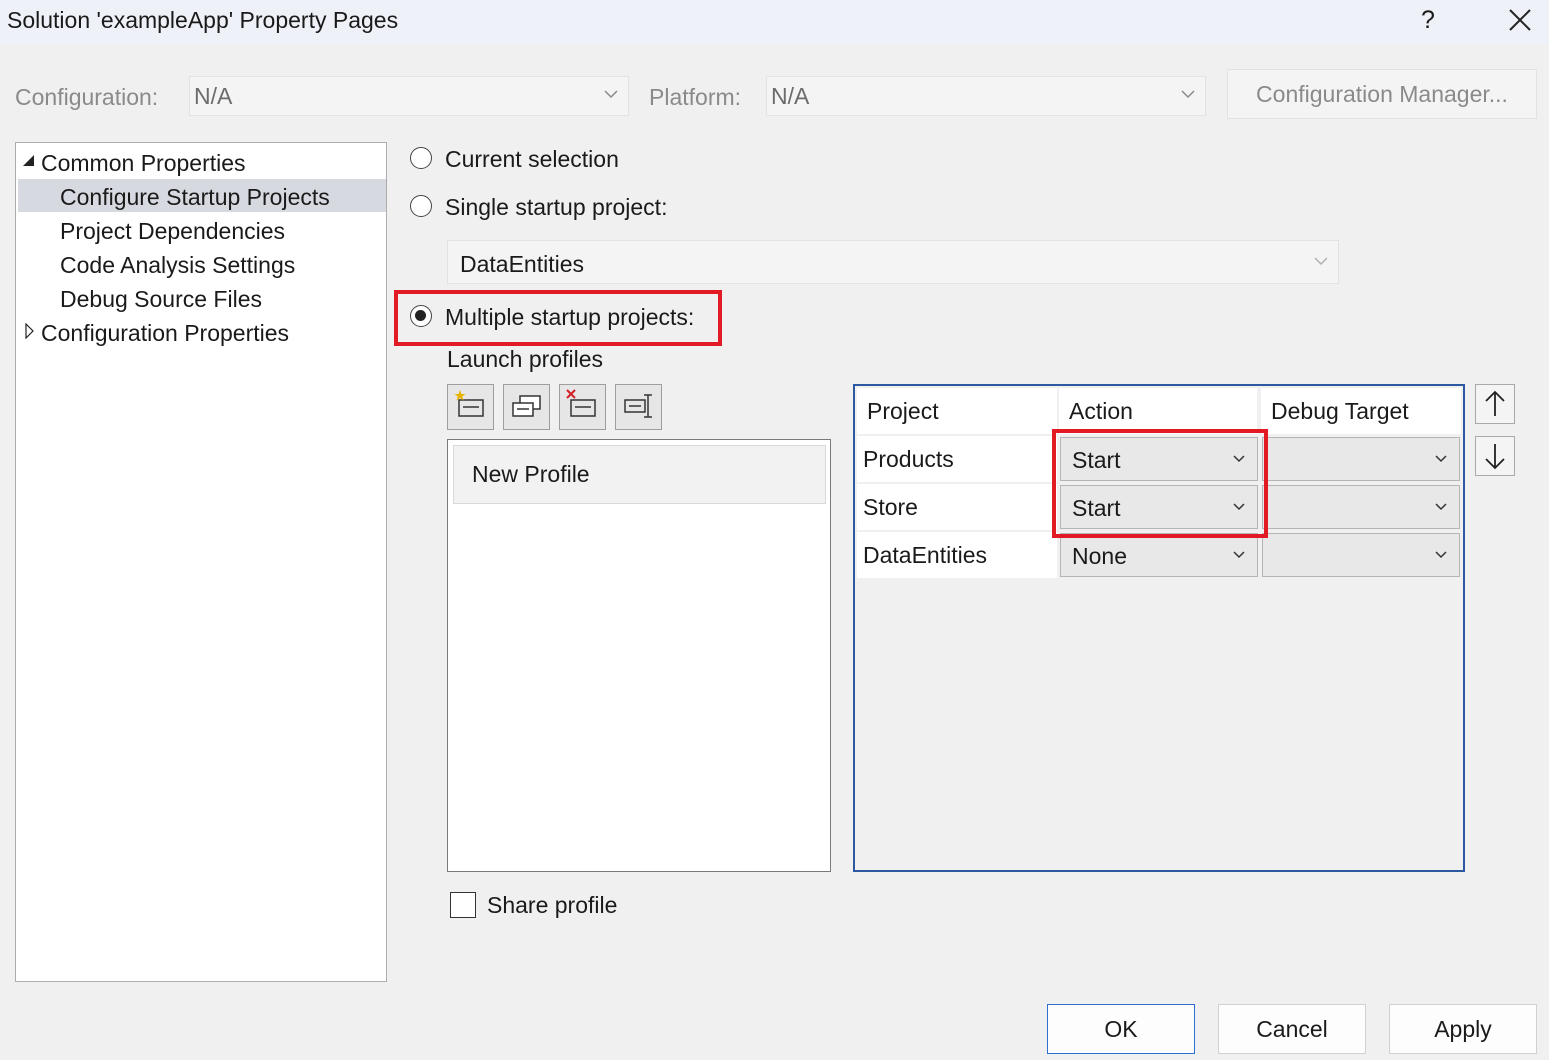 The height and width of the screenshot is (1060, 1549). What do you see at coordinates (695, 97) in the screenshot?
I see `platform-label: Platform:` at bounding box center [695, 97].